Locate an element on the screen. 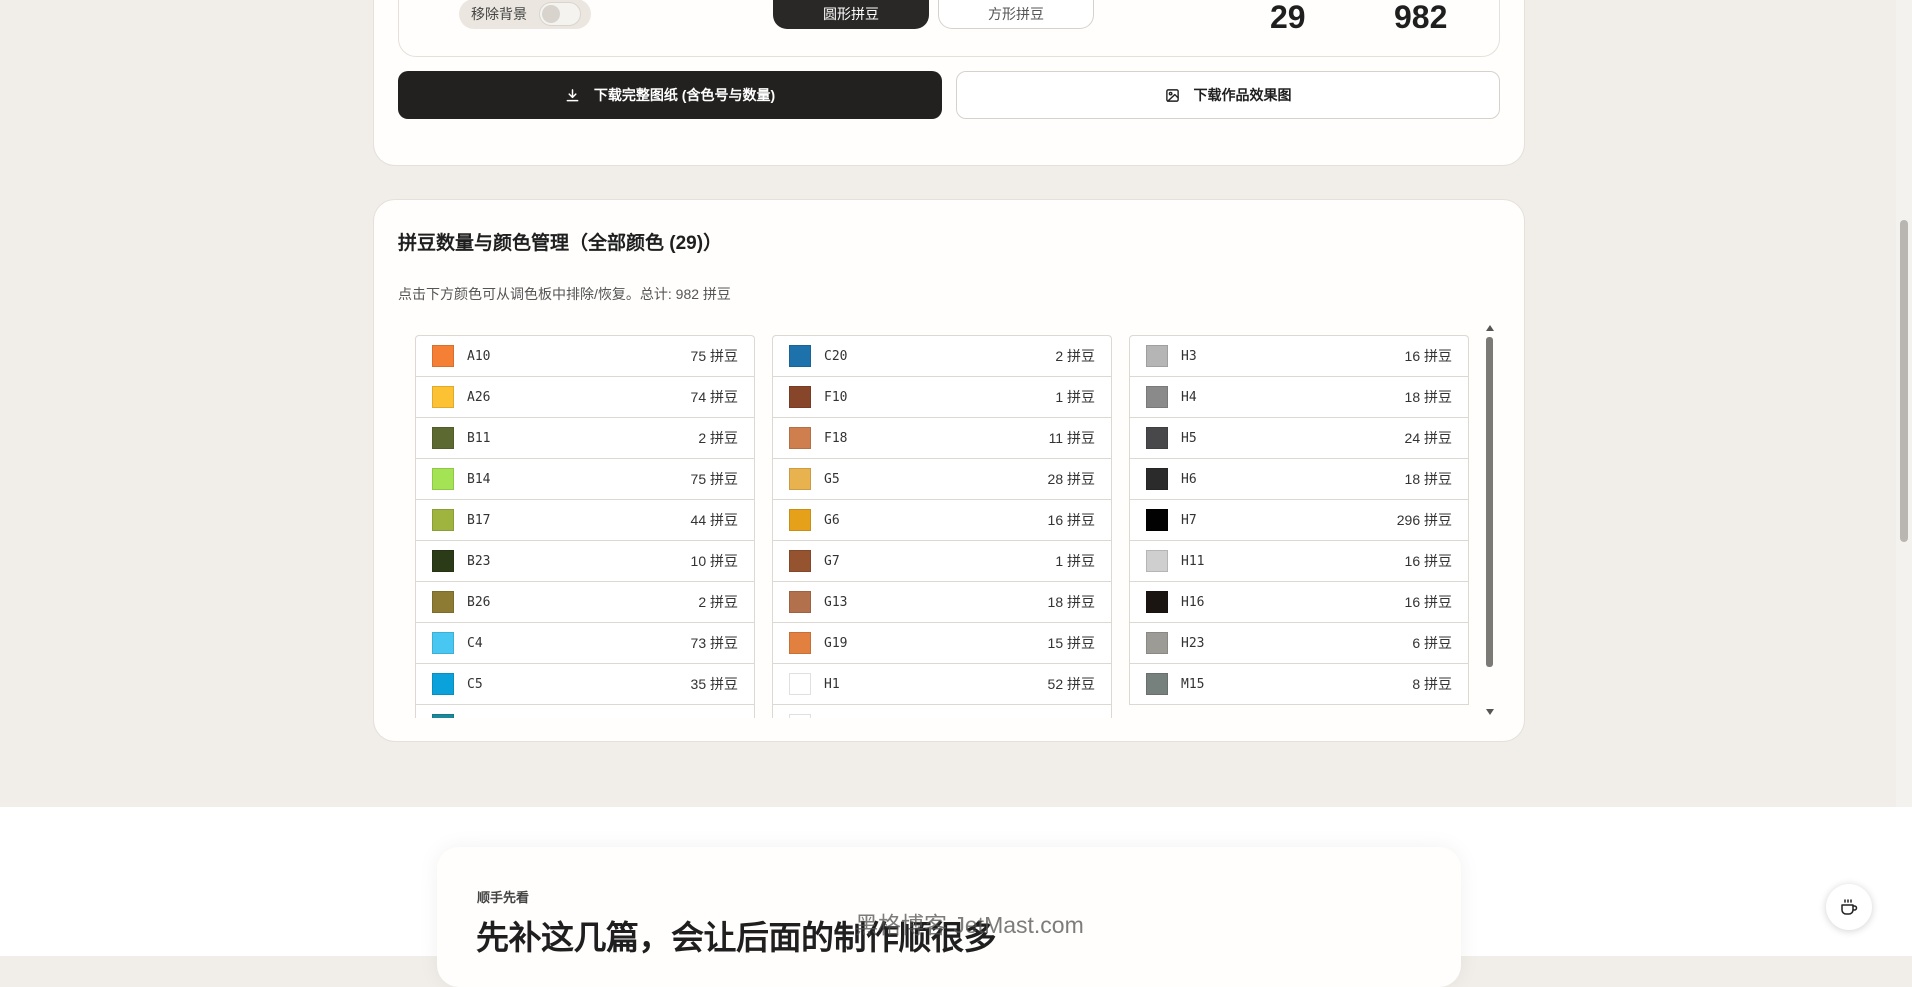 This screenshot has width=1912, height=987. scroll-up-arrow-icon is located at coordinates (1490, 328).